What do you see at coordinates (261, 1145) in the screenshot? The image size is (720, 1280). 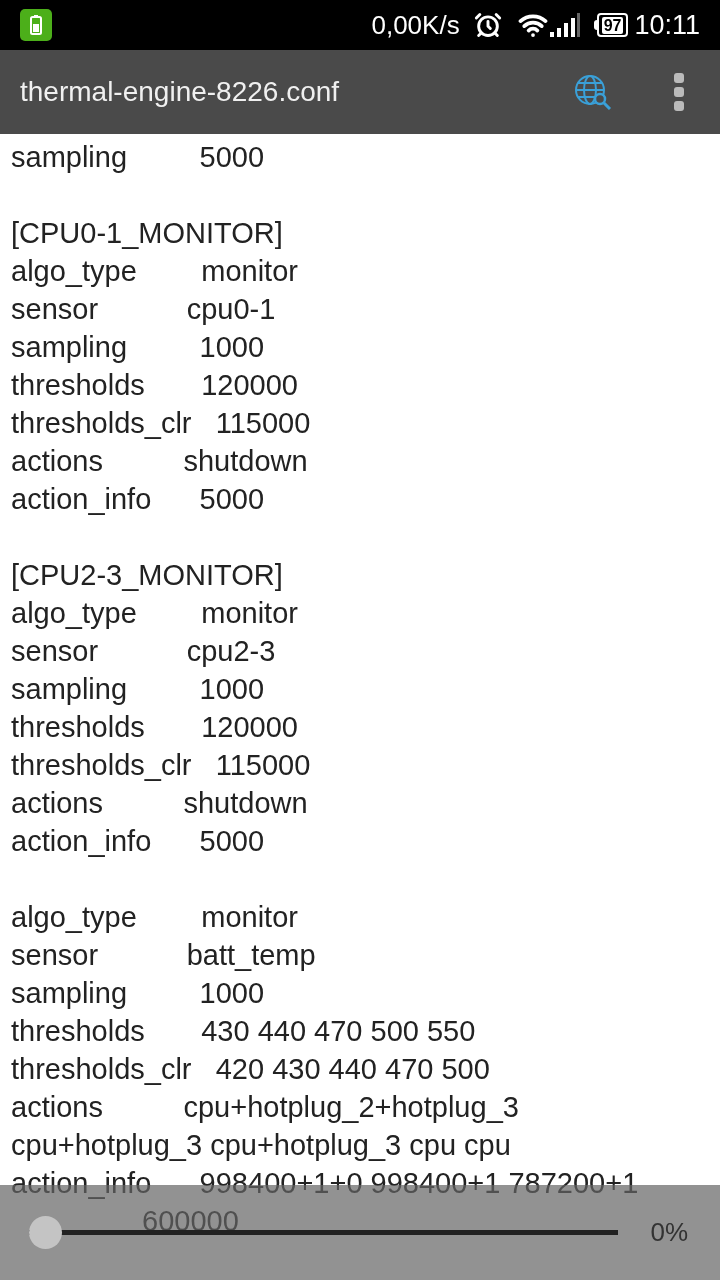 I see `text-line: cpu+hotplug_3 cpu+hotplug_3 cpu cpu` at bounding box center [261, 1145].